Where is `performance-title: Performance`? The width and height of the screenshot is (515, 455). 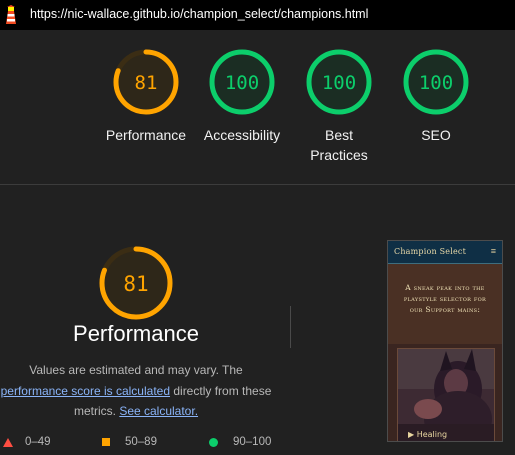 performance-title: Performance is located at coordinates (136, 333).